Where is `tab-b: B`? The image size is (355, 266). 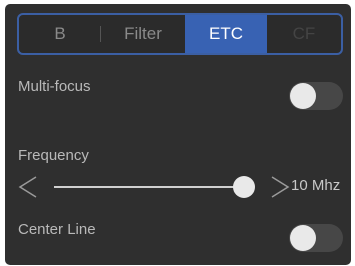
tab-b: B is located at coordinates (60, 34).